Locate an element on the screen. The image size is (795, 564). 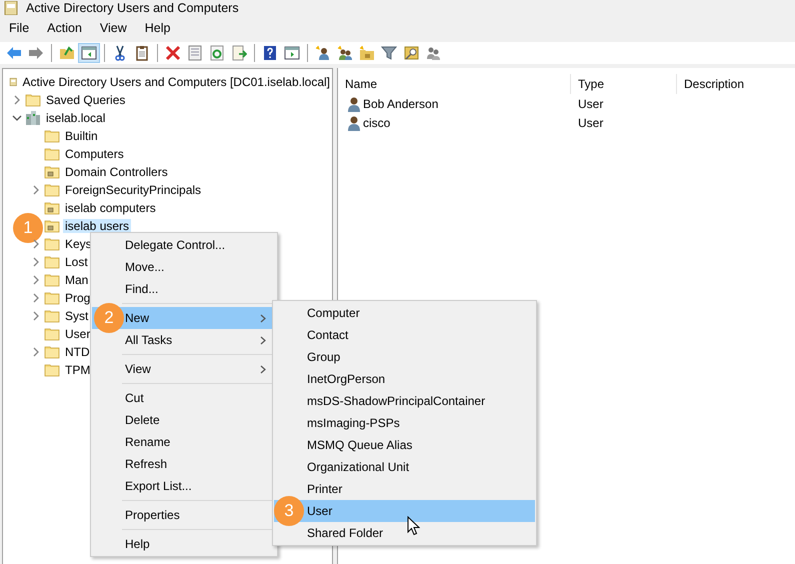
action-pane-icon is located at coordinates (292, 53).